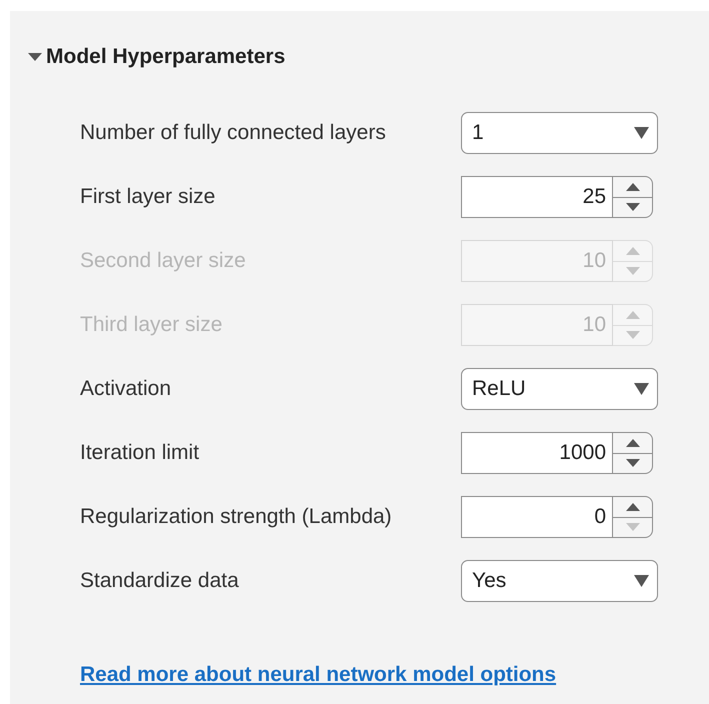 The height and width of the screenshot is (704, 709). Describe the element at coordinates (152, 325) in the screenshot. I see `field-label: Third layer size` at that location.